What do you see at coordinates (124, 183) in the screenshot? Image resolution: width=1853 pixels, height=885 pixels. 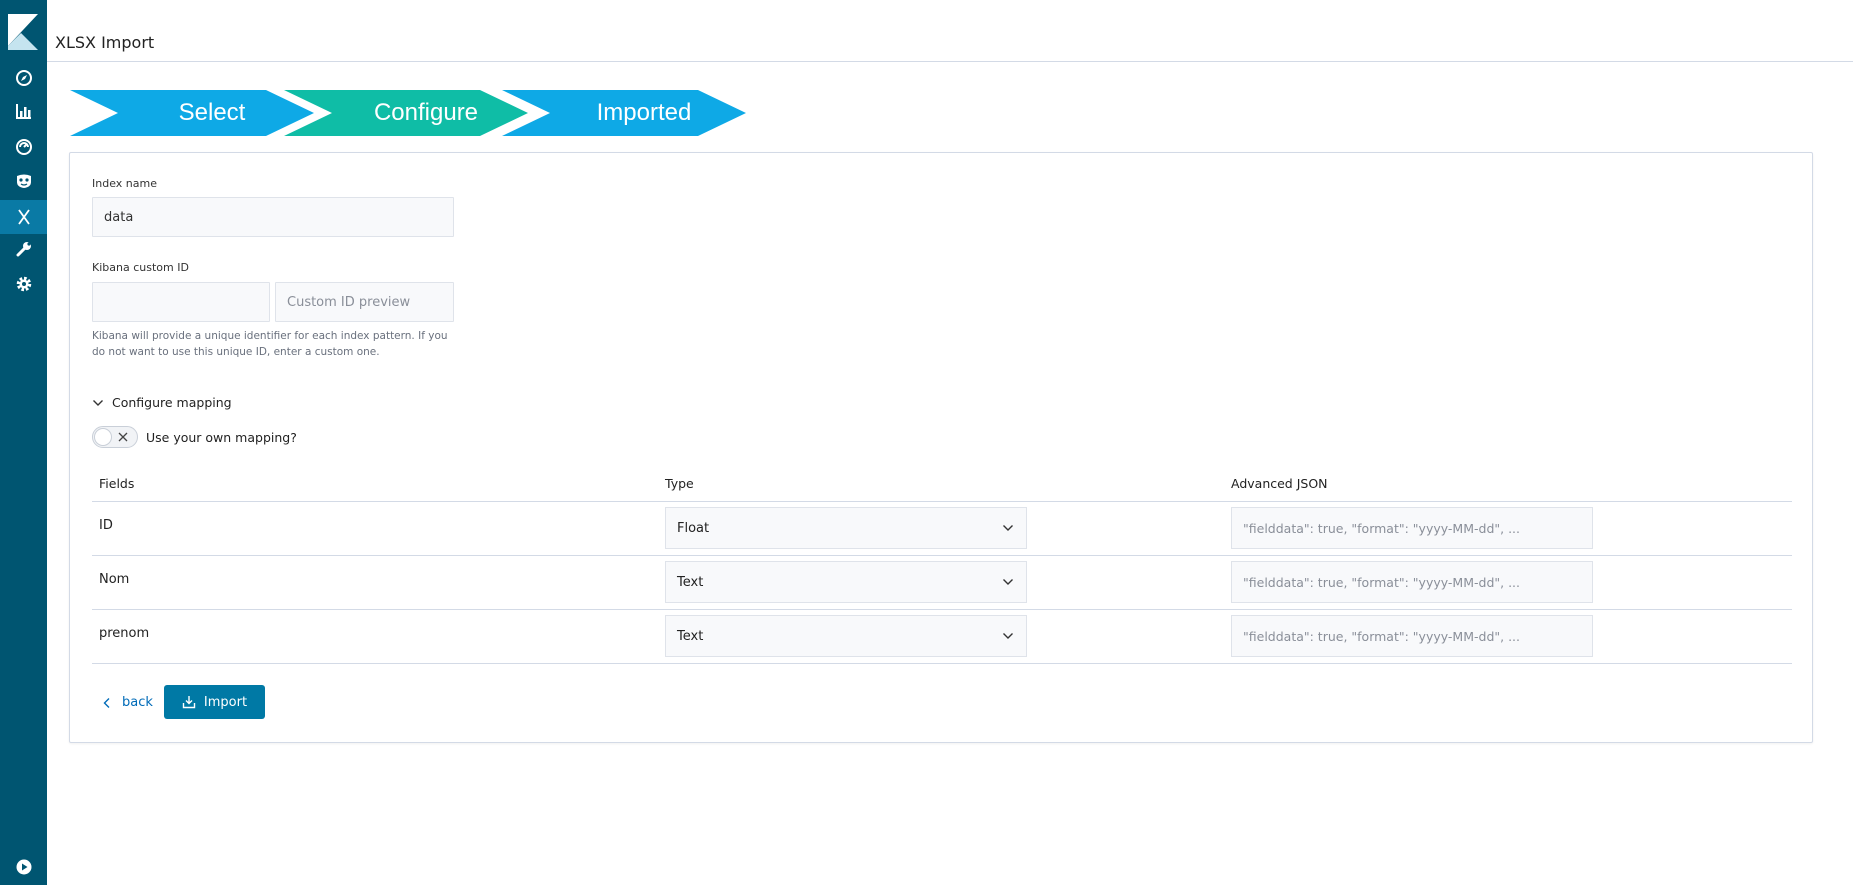 I see `index-name-label: Index name` at bounding box center [124, 183].